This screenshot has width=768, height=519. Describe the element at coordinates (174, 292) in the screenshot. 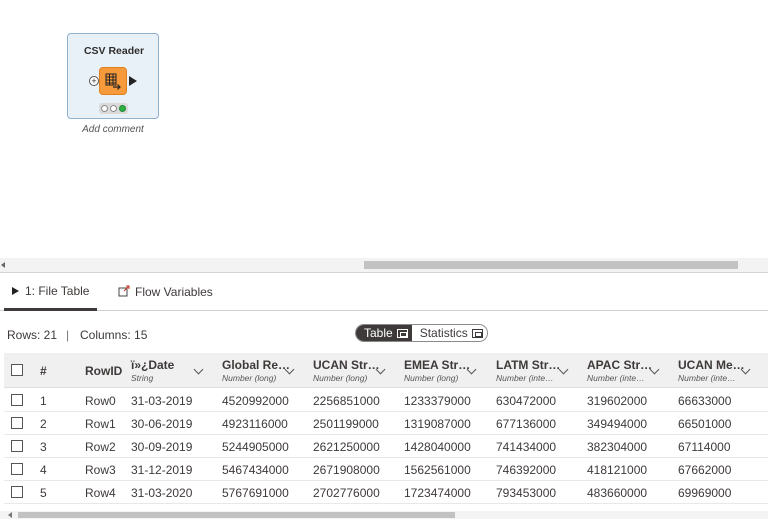

I see `tab-label: Flow Variables` at that location.